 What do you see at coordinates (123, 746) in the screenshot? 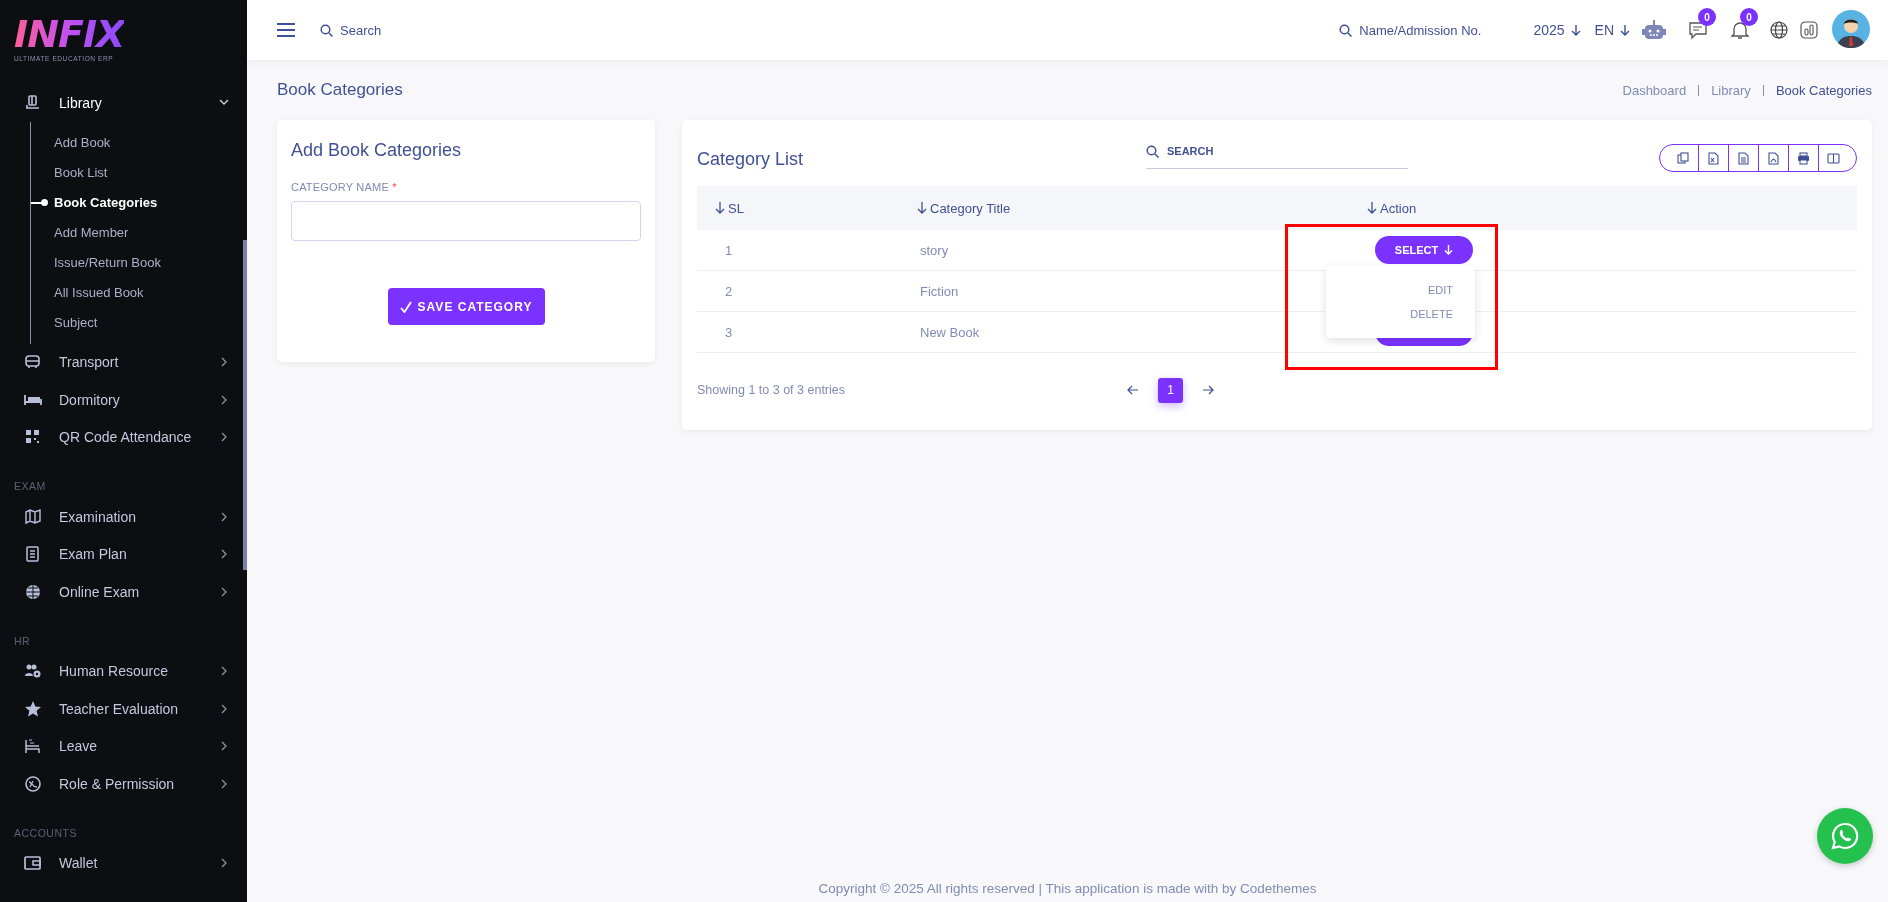
I see `sidebar-item: Leave` at bounding box center [123, 746].